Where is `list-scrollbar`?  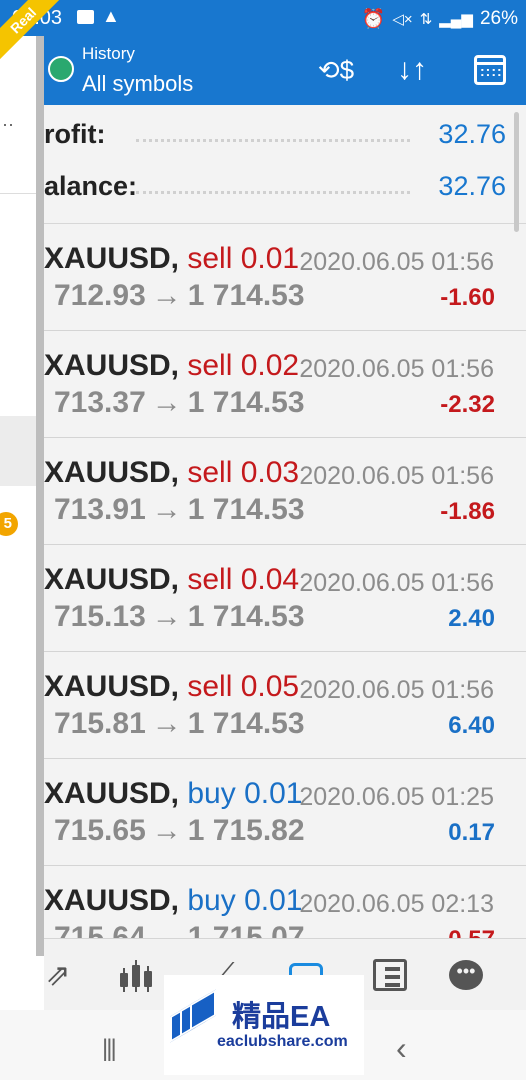
list-scrollbar is located at coordinates (516, 172).